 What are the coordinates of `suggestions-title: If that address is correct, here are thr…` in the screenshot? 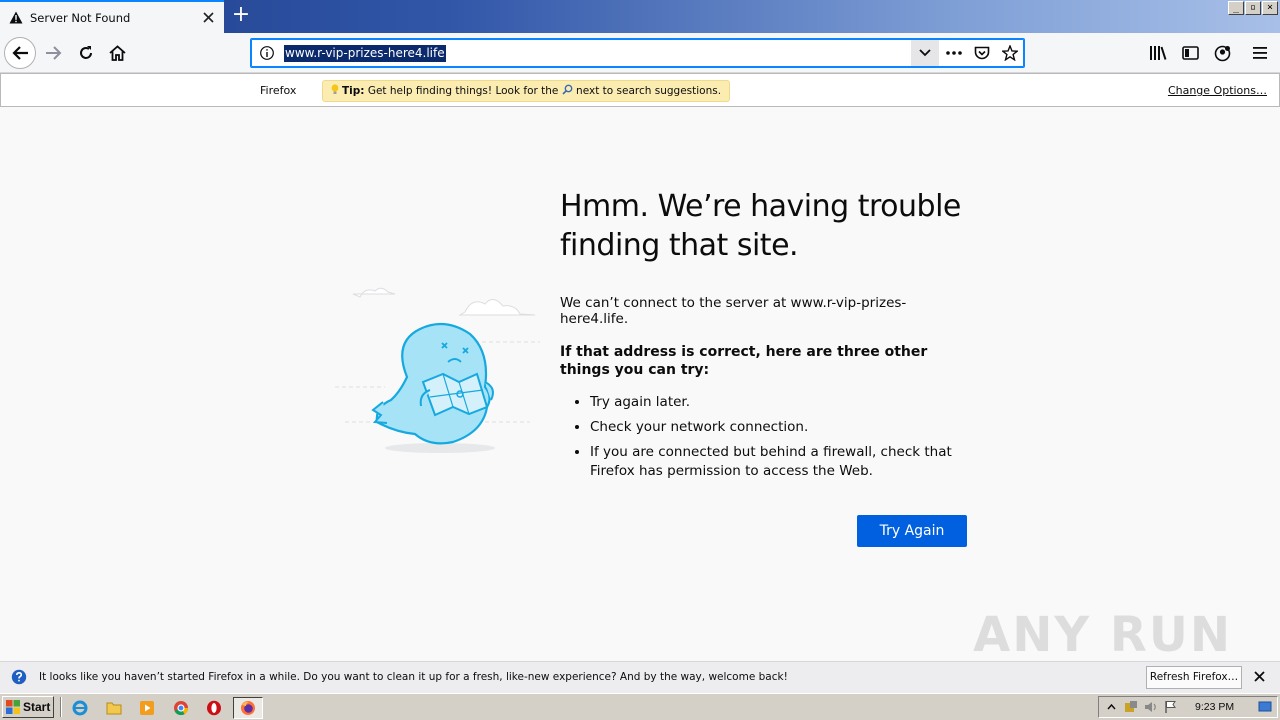 It's located at (744, 361).